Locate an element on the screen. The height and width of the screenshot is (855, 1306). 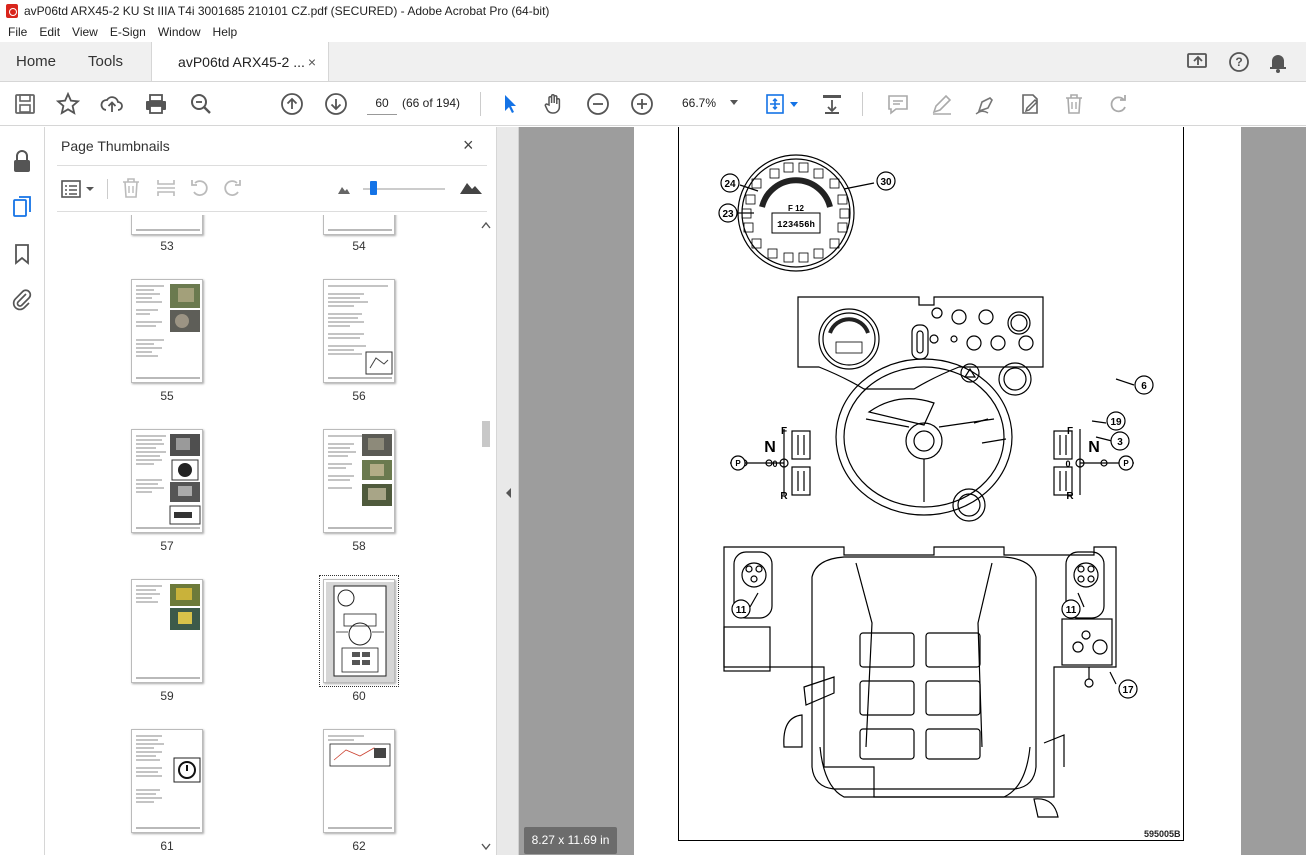
search-zoom-icon is located at coordinates (201, 104).